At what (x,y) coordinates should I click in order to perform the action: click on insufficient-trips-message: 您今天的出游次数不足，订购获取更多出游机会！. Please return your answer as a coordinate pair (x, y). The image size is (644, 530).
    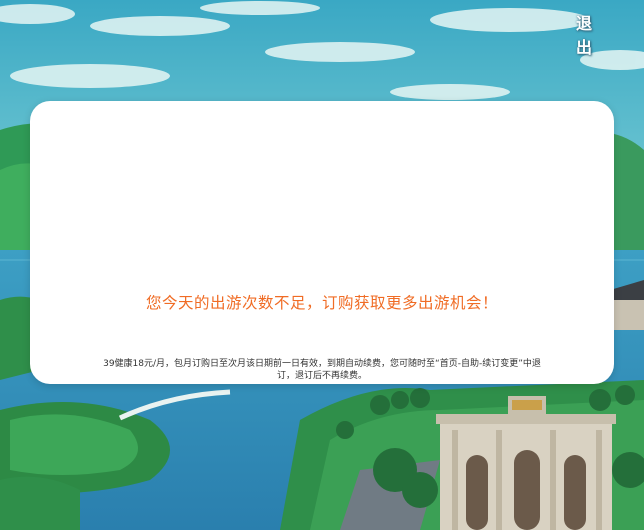
    Looking at the image, I should click on (322, 302).